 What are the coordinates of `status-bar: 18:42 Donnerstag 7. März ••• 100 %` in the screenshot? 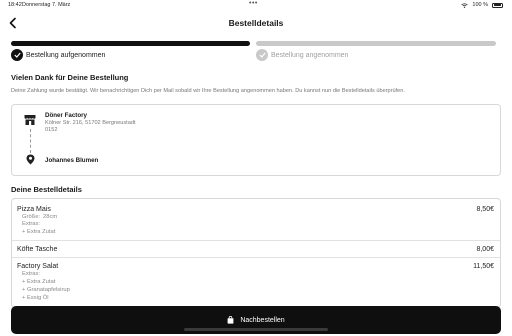 It's located at (256, 5).